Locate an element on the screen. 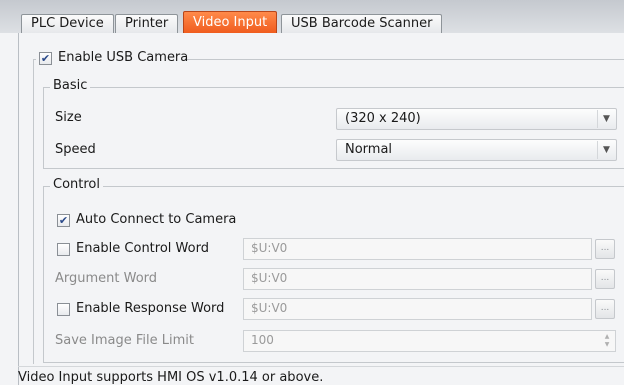  speed-value: Normal is located at coordinates (369, 149).